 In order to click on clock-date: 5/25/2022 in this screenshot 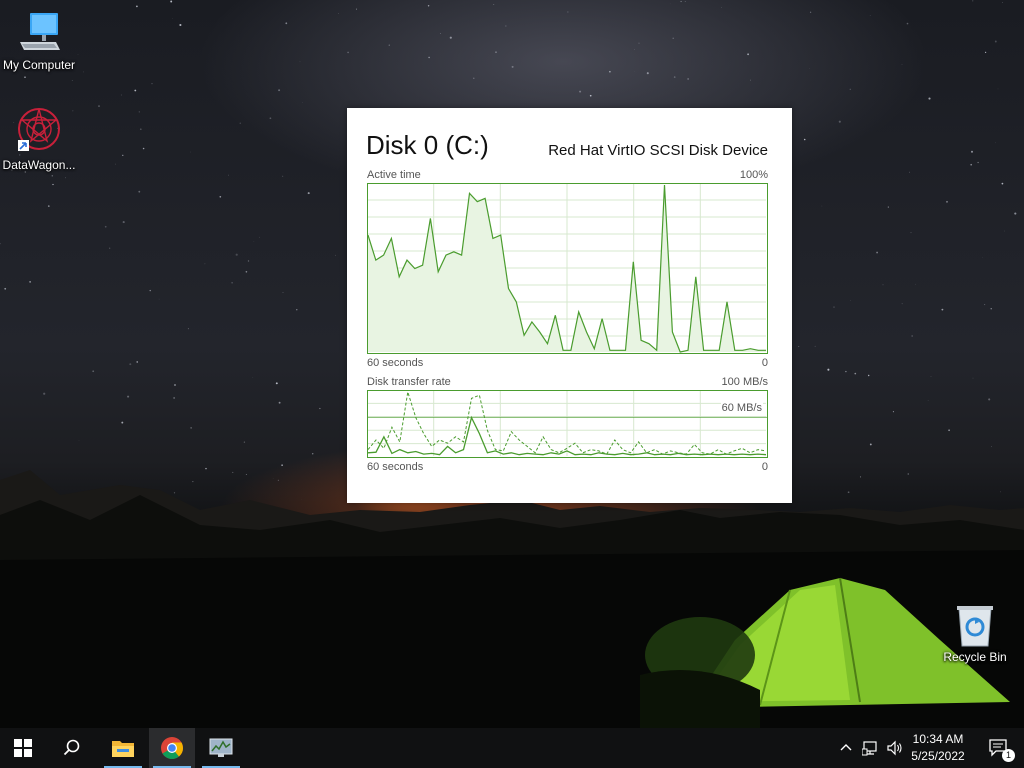, I will do `click(938, 756)`.